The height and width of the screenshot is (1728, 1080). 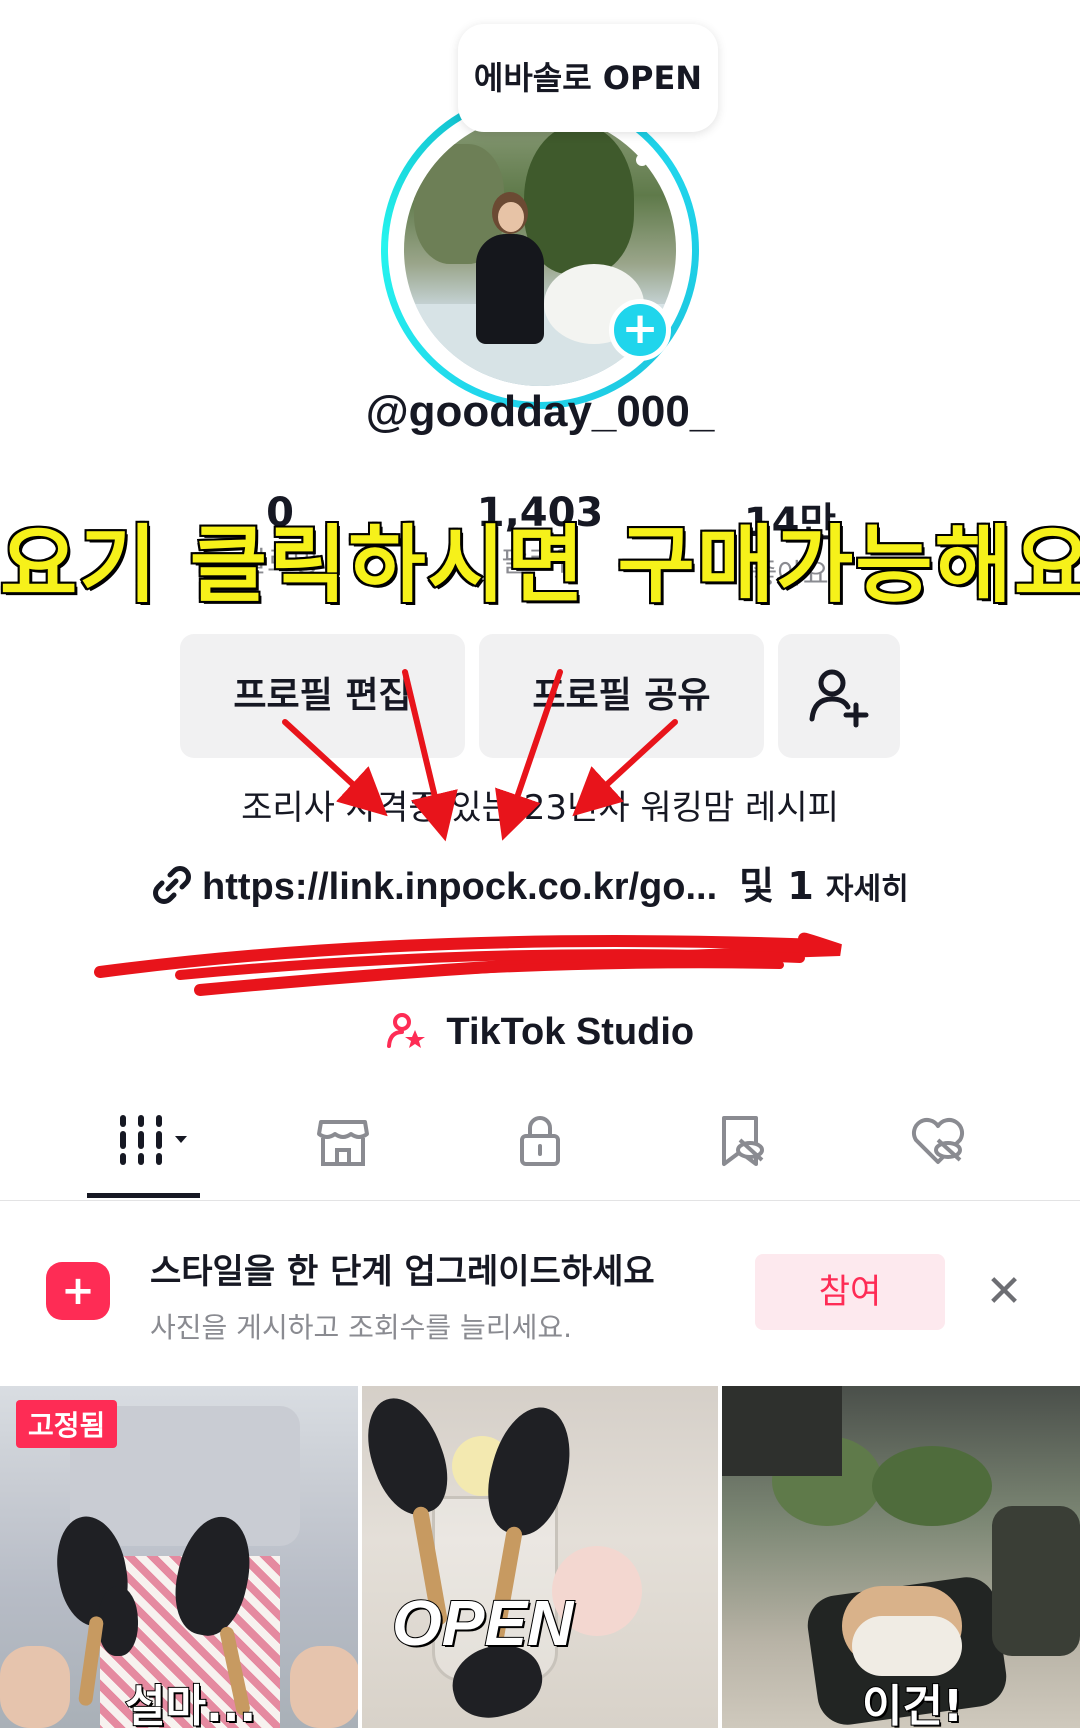 I want to click on add-person-icon, so click(x=839, y=698).